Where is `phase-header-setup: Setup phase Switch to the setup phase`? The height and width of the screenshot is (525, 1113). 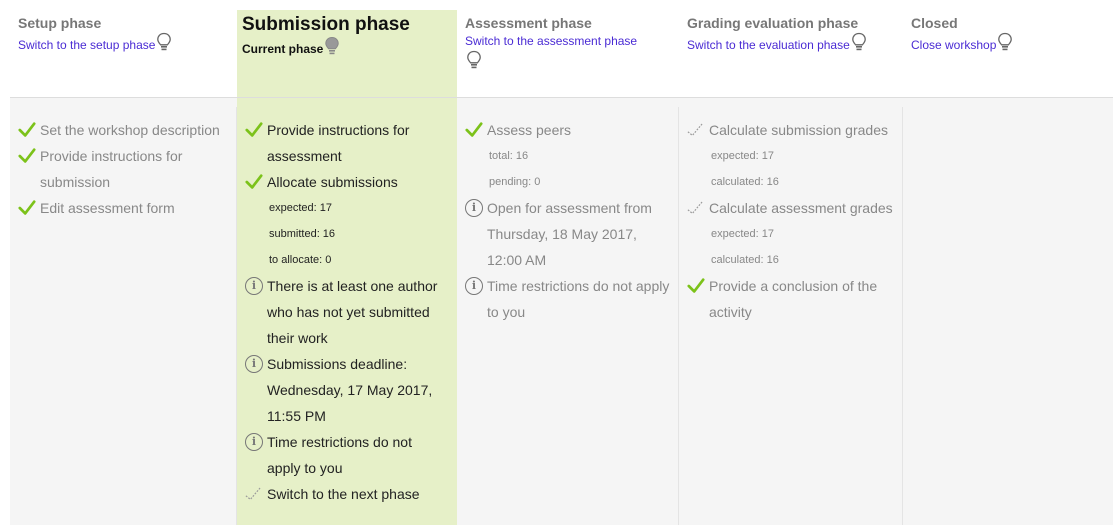 phase-header-setup: Setup phase Switch to the setup phase is located at coordinates (123, 54).